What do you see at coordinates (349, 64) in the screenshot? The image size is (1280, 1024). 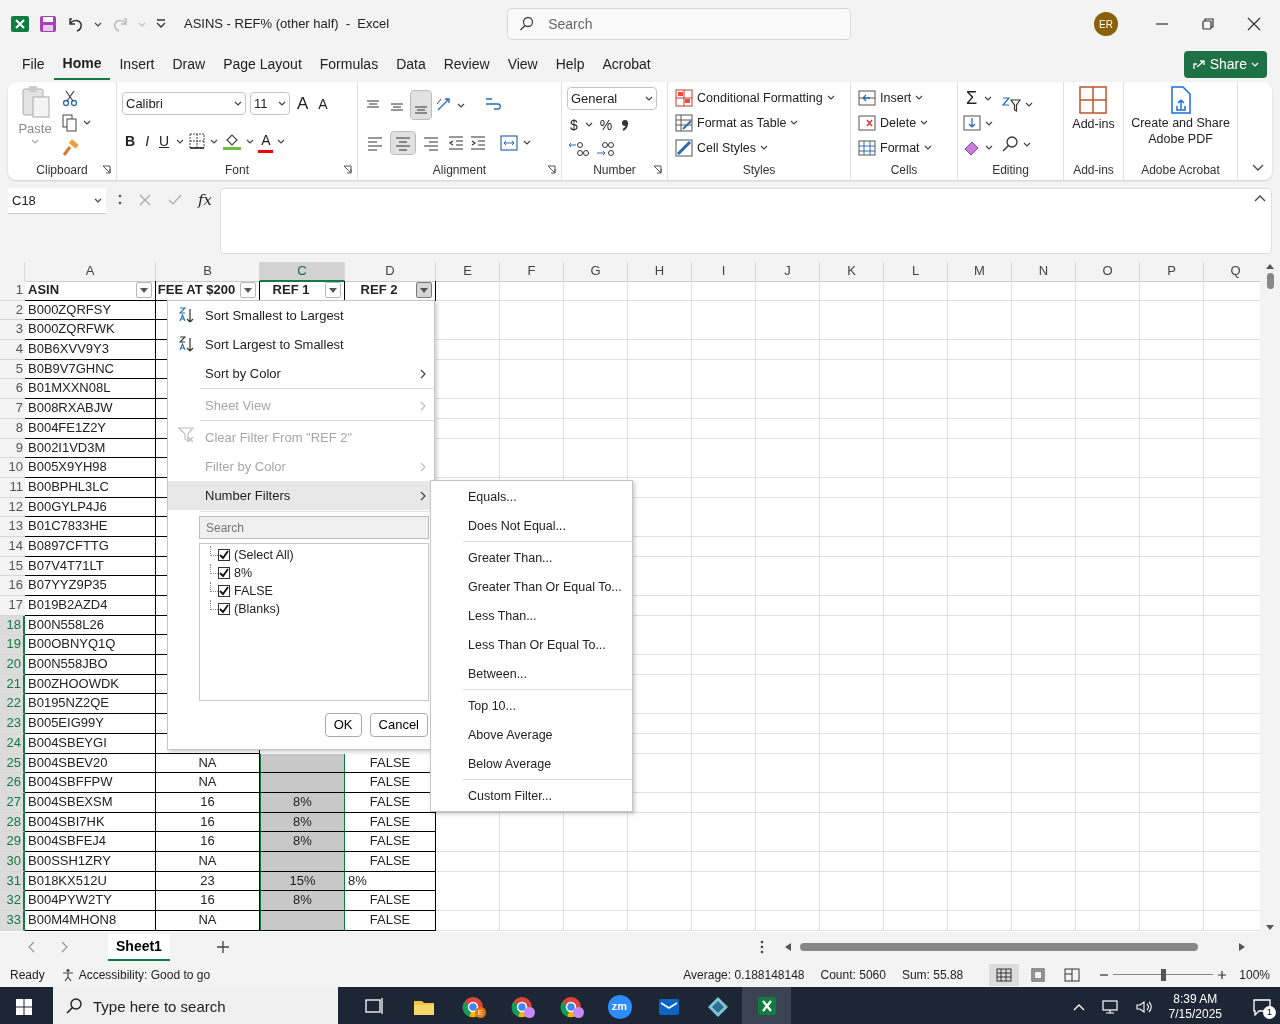 I see `ribbon-tab: Formulas` at bounding box center [349, 64].